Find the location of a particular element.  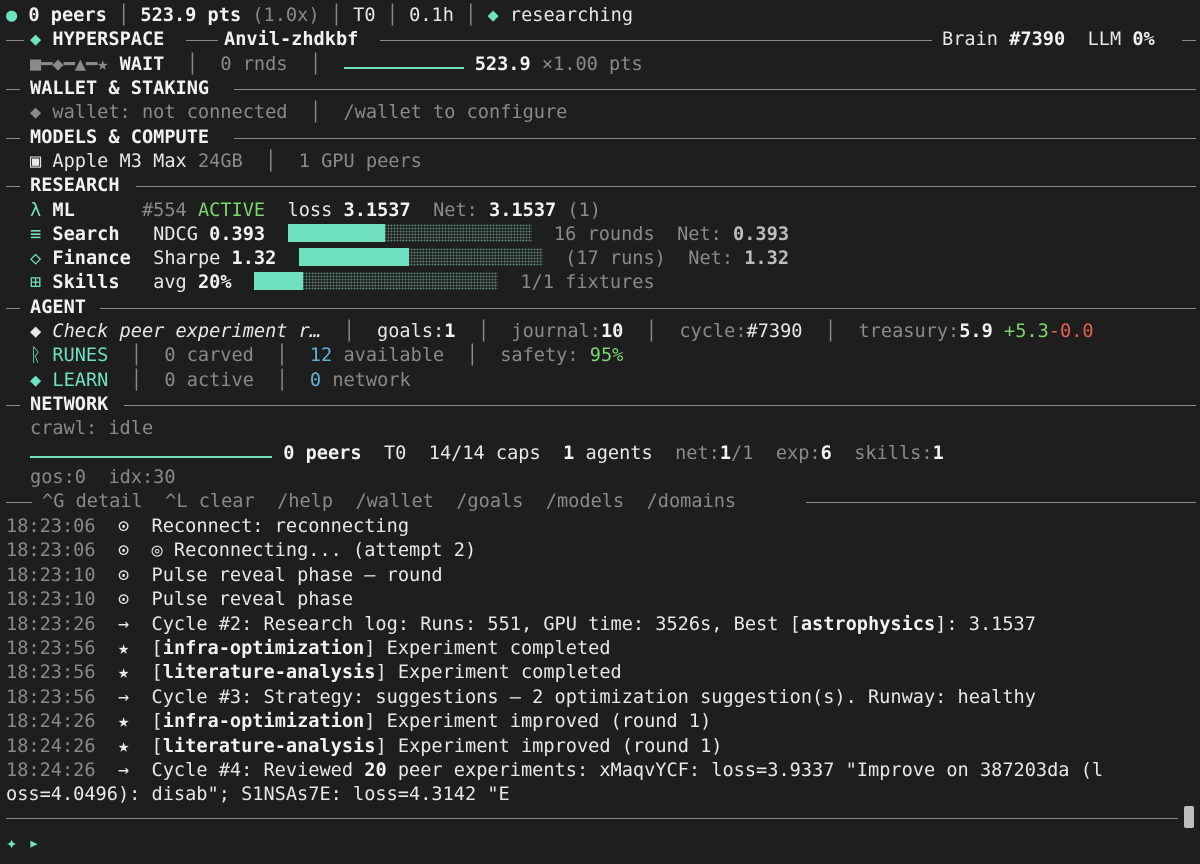

section-models-title: MODELS & COMPUTE is located at coordinates (120, 137).